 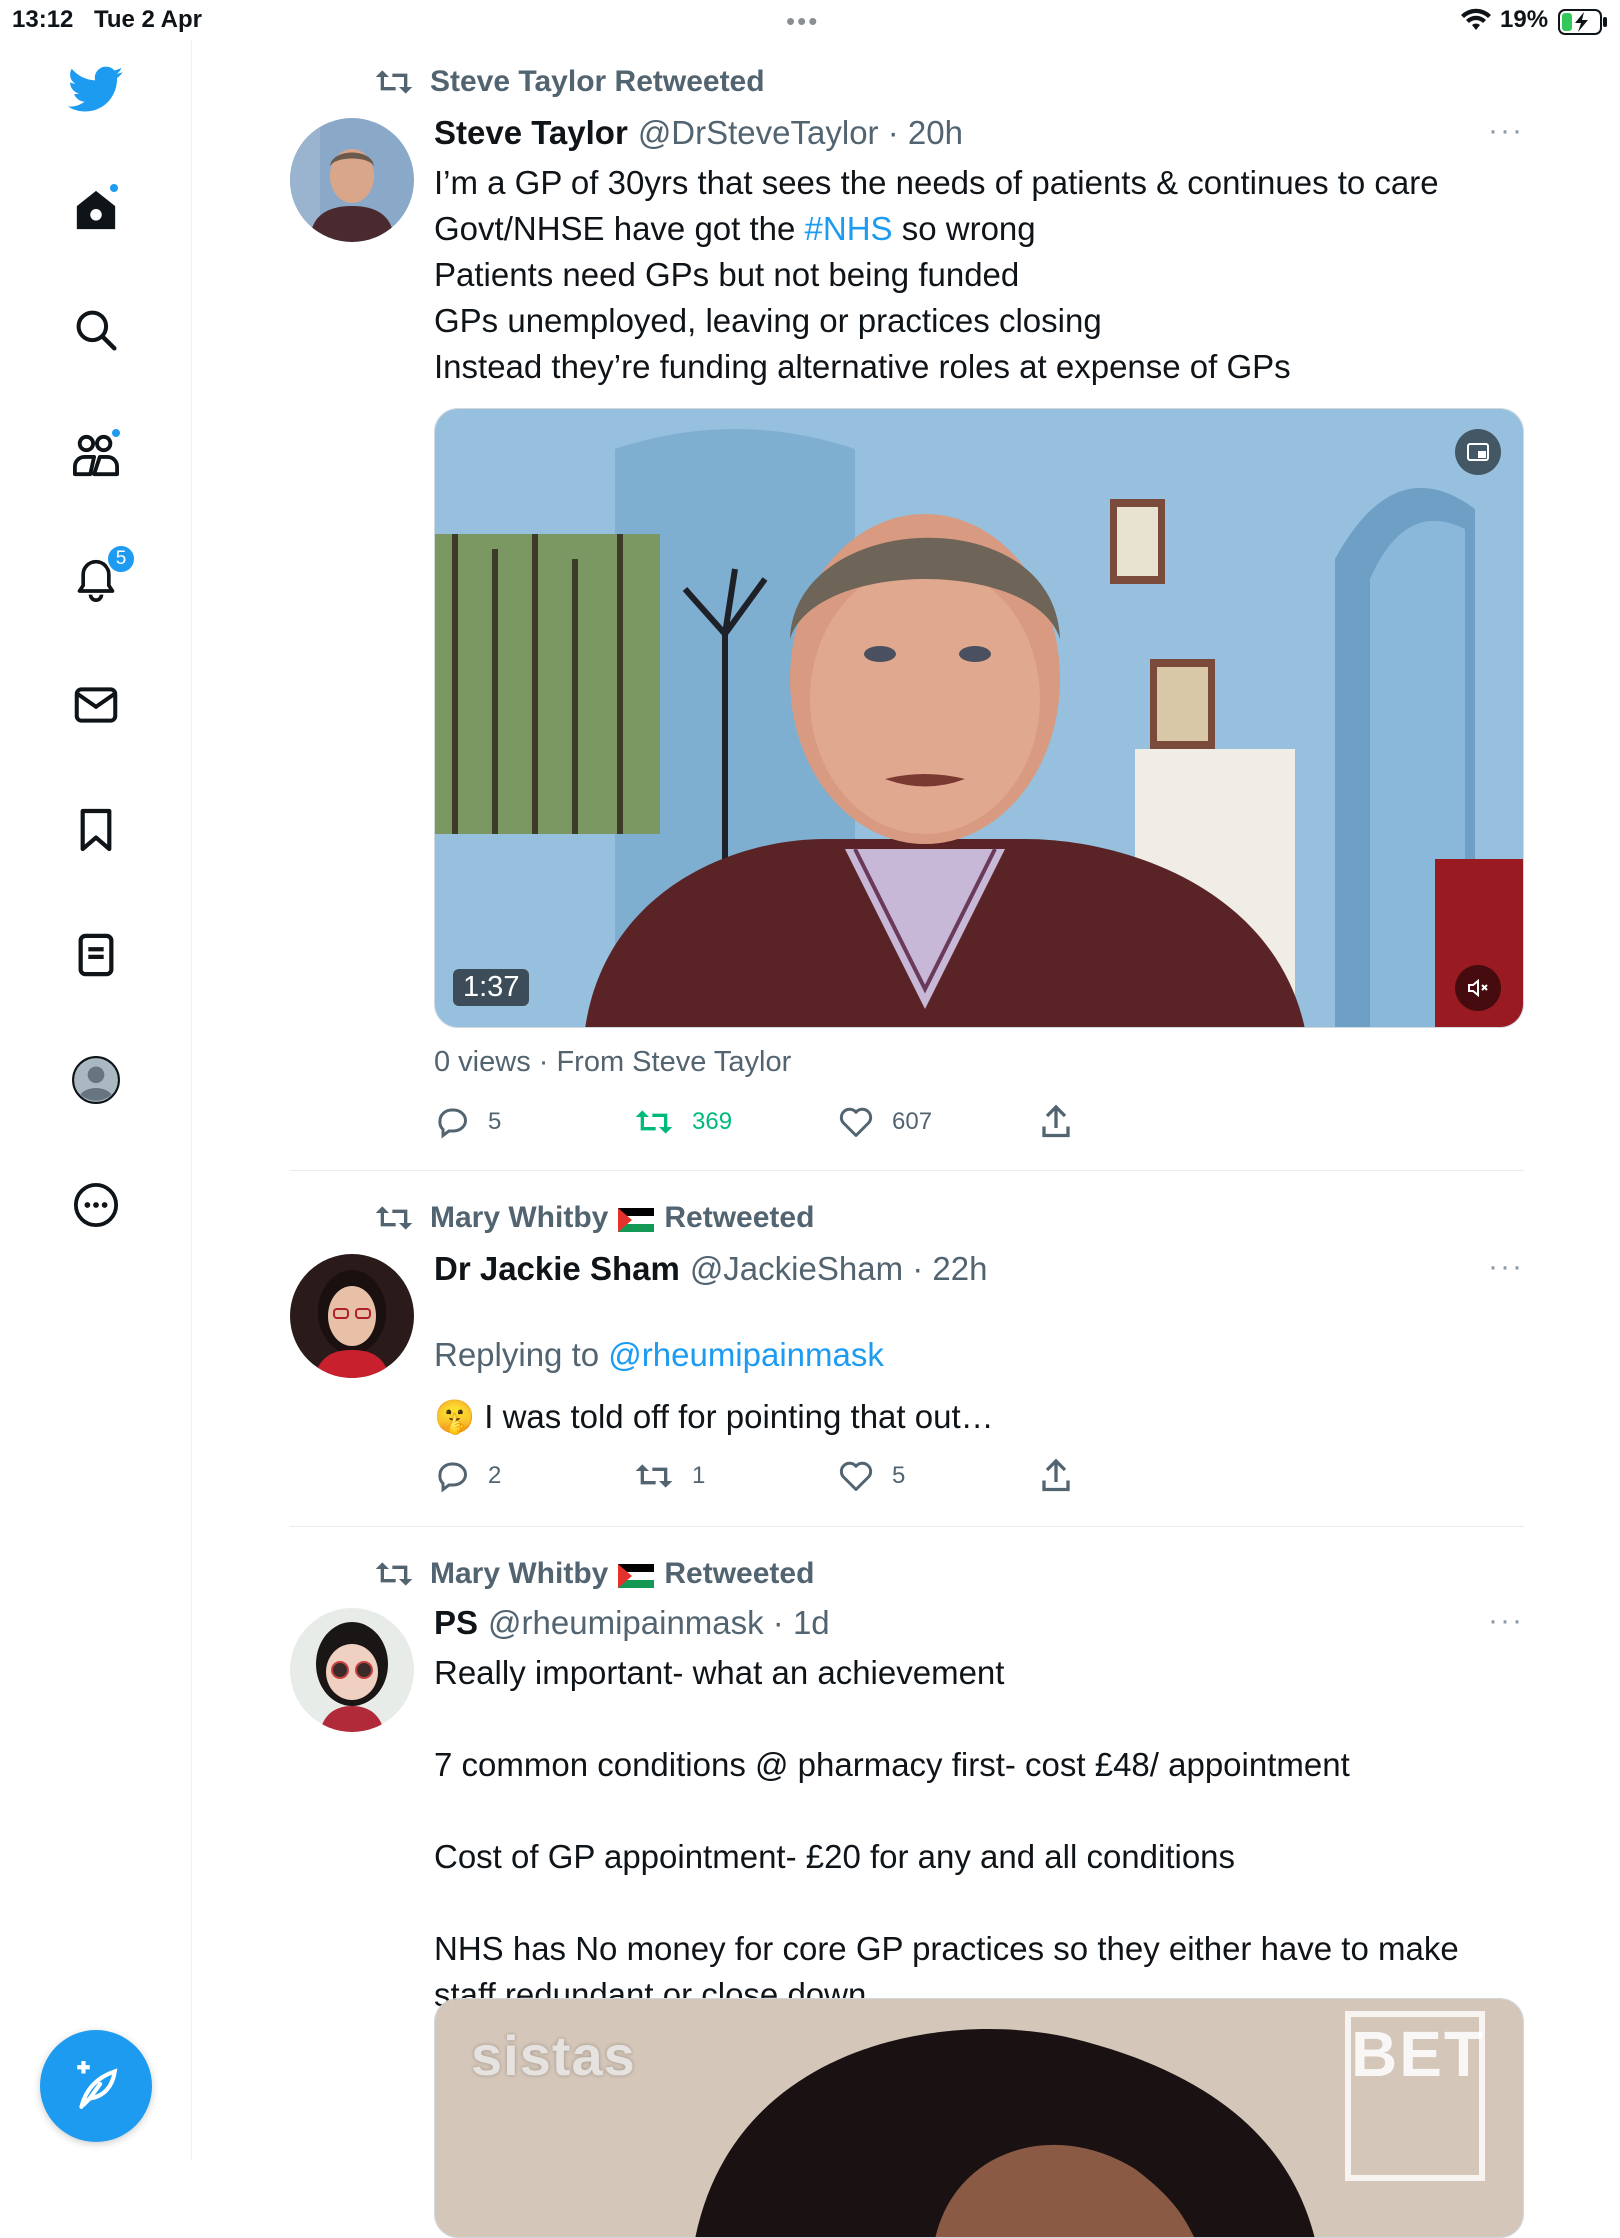 I want to click on tweet-header: PS @rheumipainmask · 1d, so click(x=632, y=1623).